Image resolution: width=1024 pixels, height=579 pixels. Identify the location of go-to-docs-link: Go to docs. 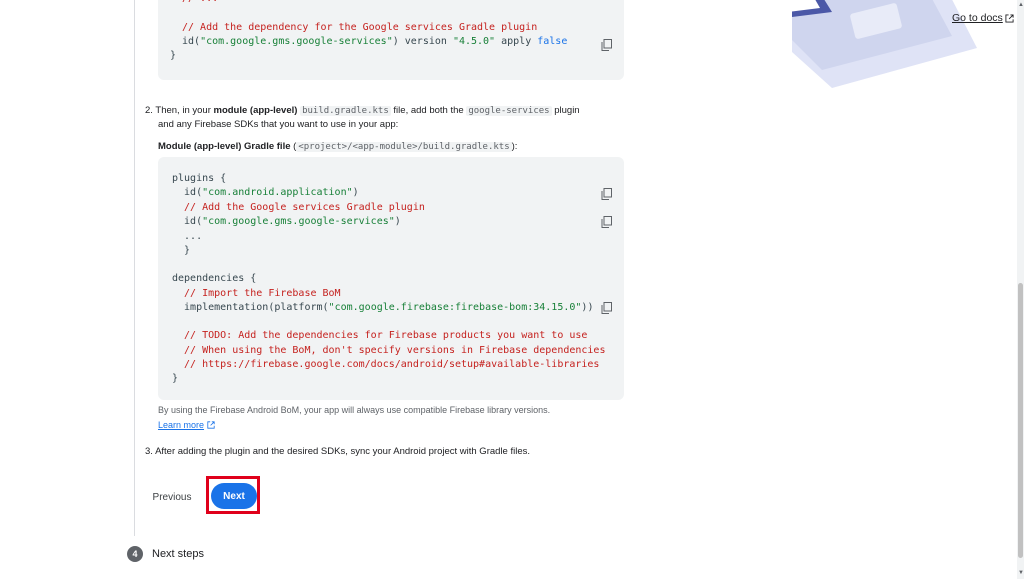
(983, 18).